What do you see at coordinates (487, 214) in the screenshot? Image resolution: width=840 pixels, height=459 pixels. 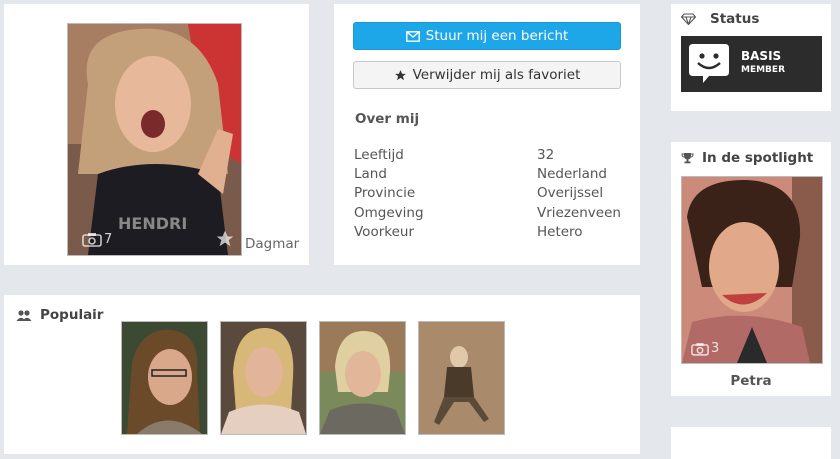 I see `info-row-area: Omgeving Vriezenveen` at bounding box center [487, 214].